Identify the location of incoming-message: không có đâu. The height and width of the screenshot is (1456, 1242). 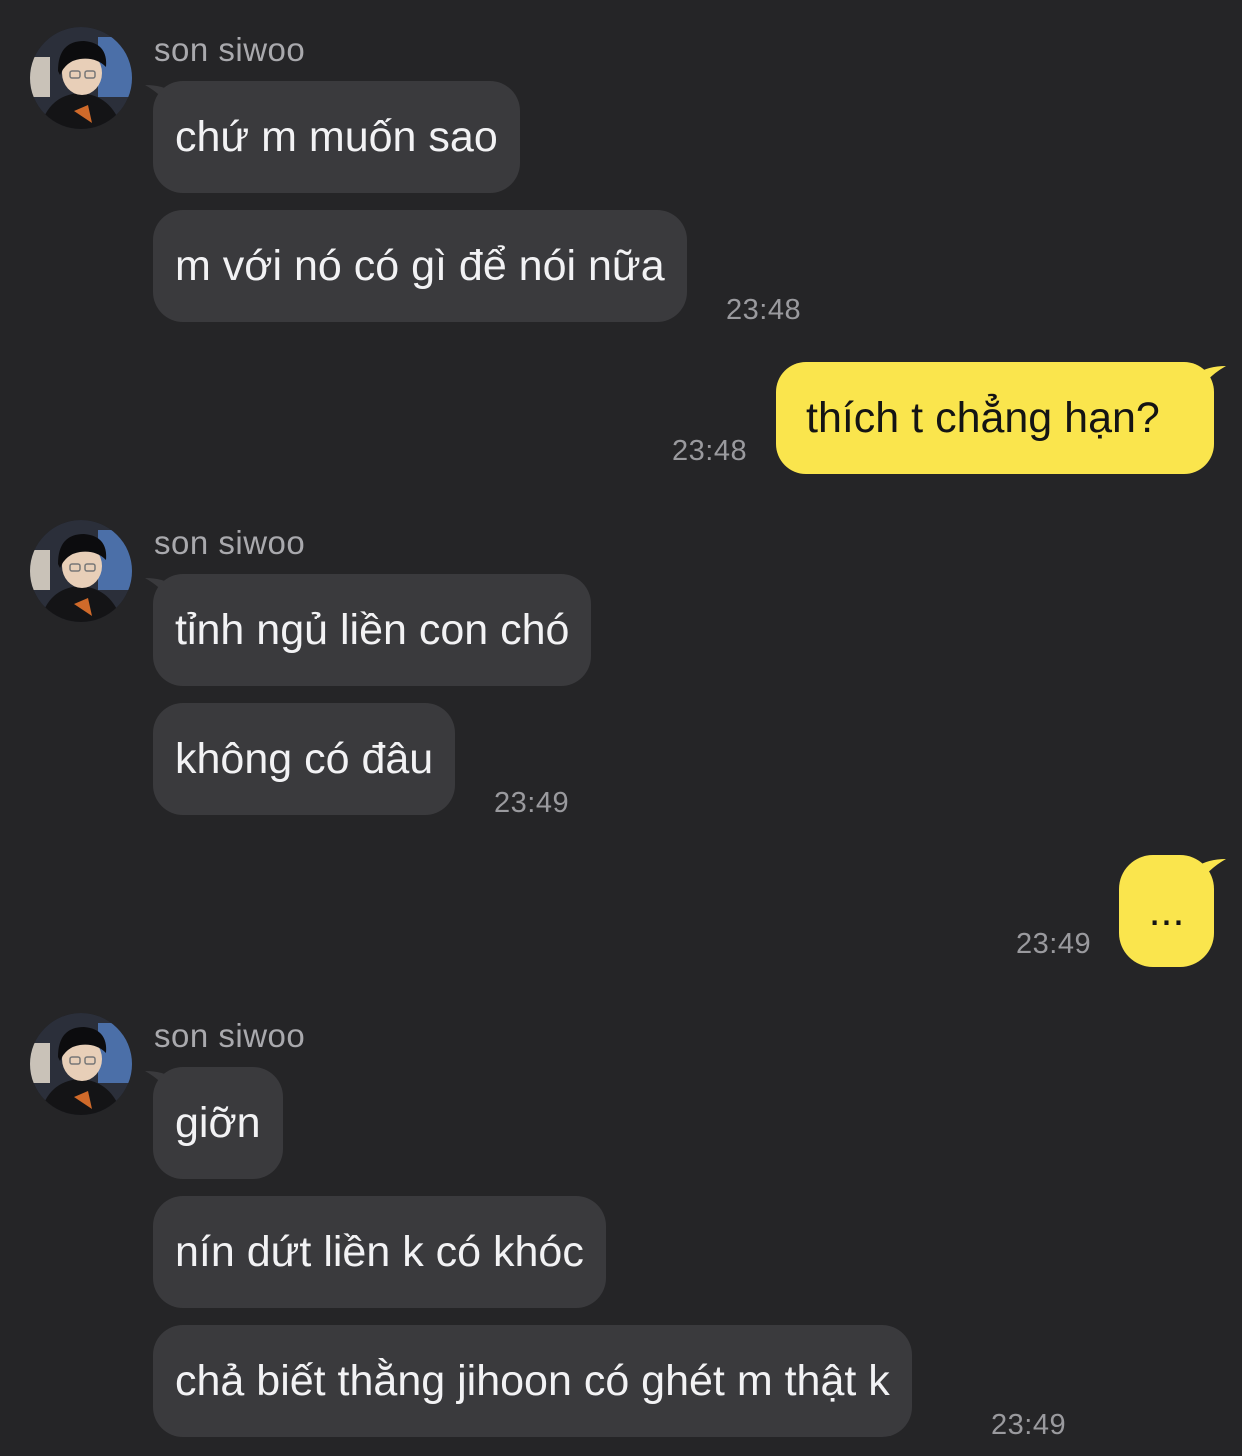
(304, 759).